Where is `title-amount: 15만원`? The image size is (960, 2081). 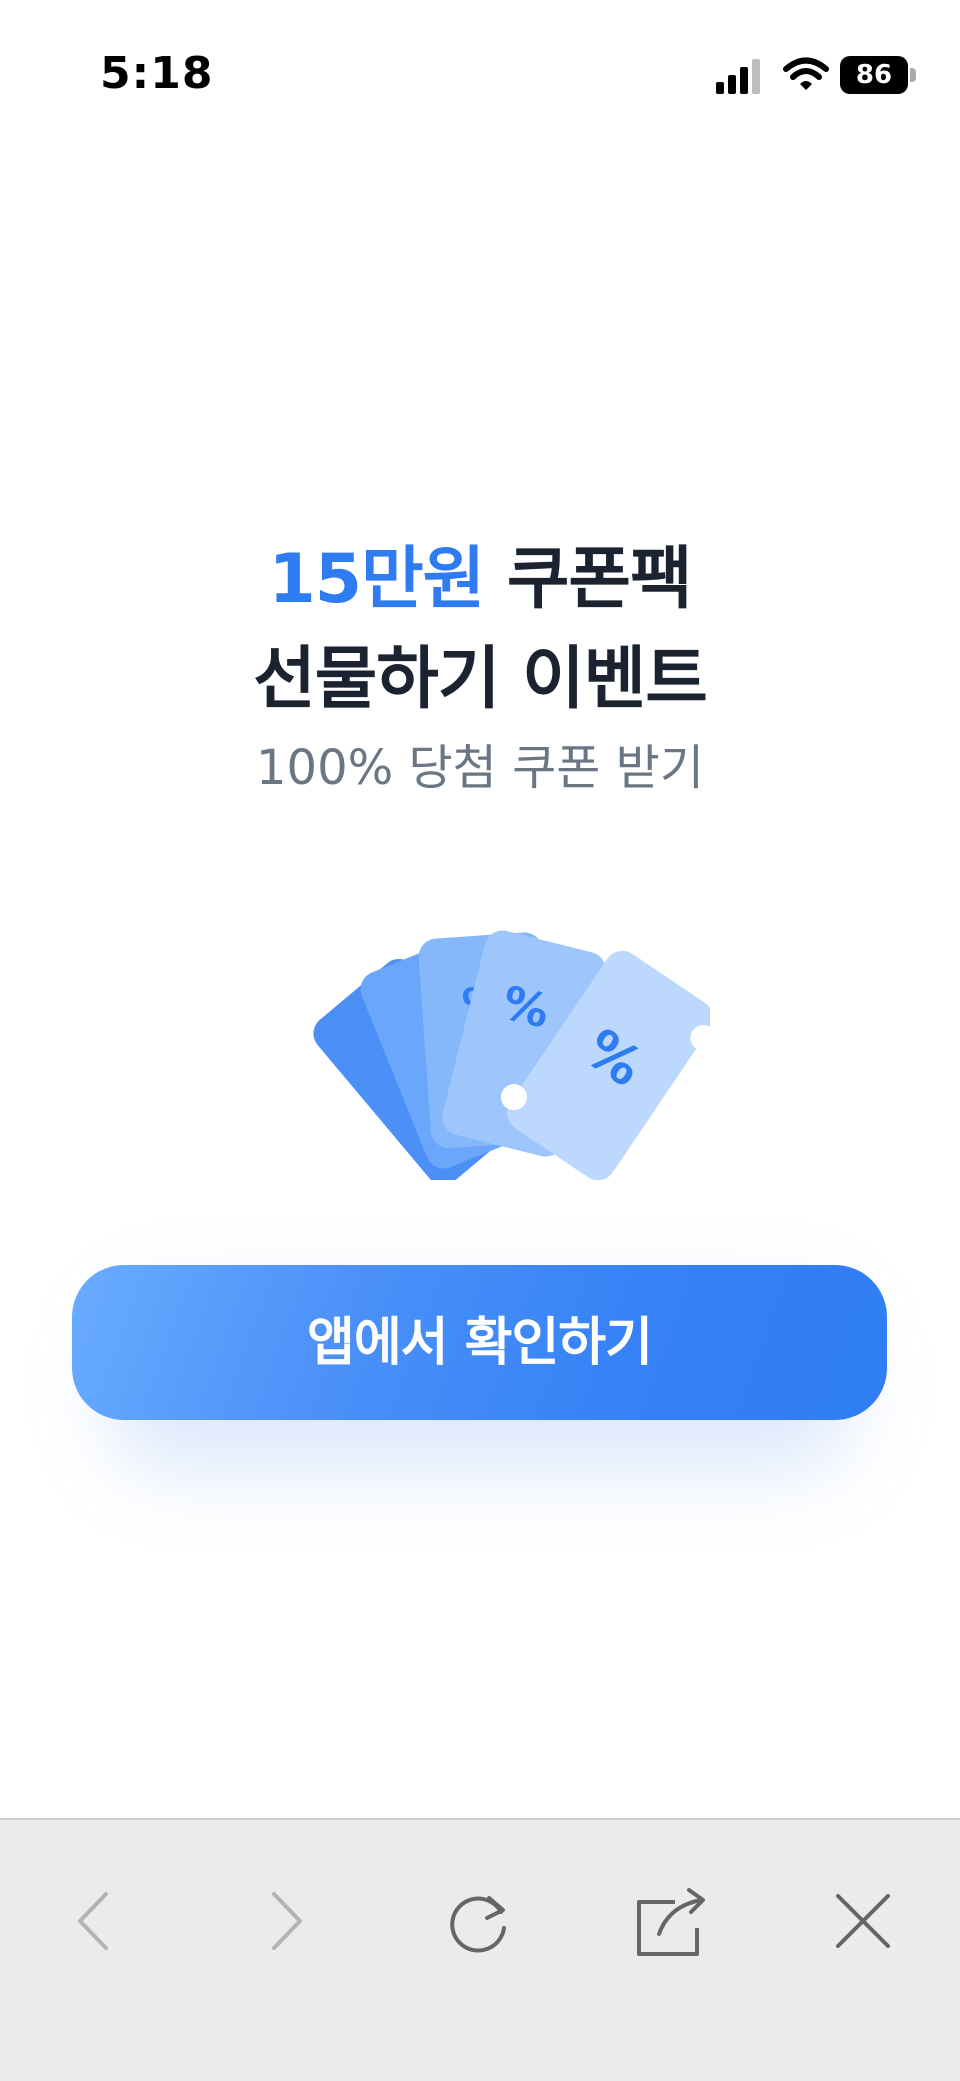
title-amount: 15만원 is located at coordinates (376, 579).